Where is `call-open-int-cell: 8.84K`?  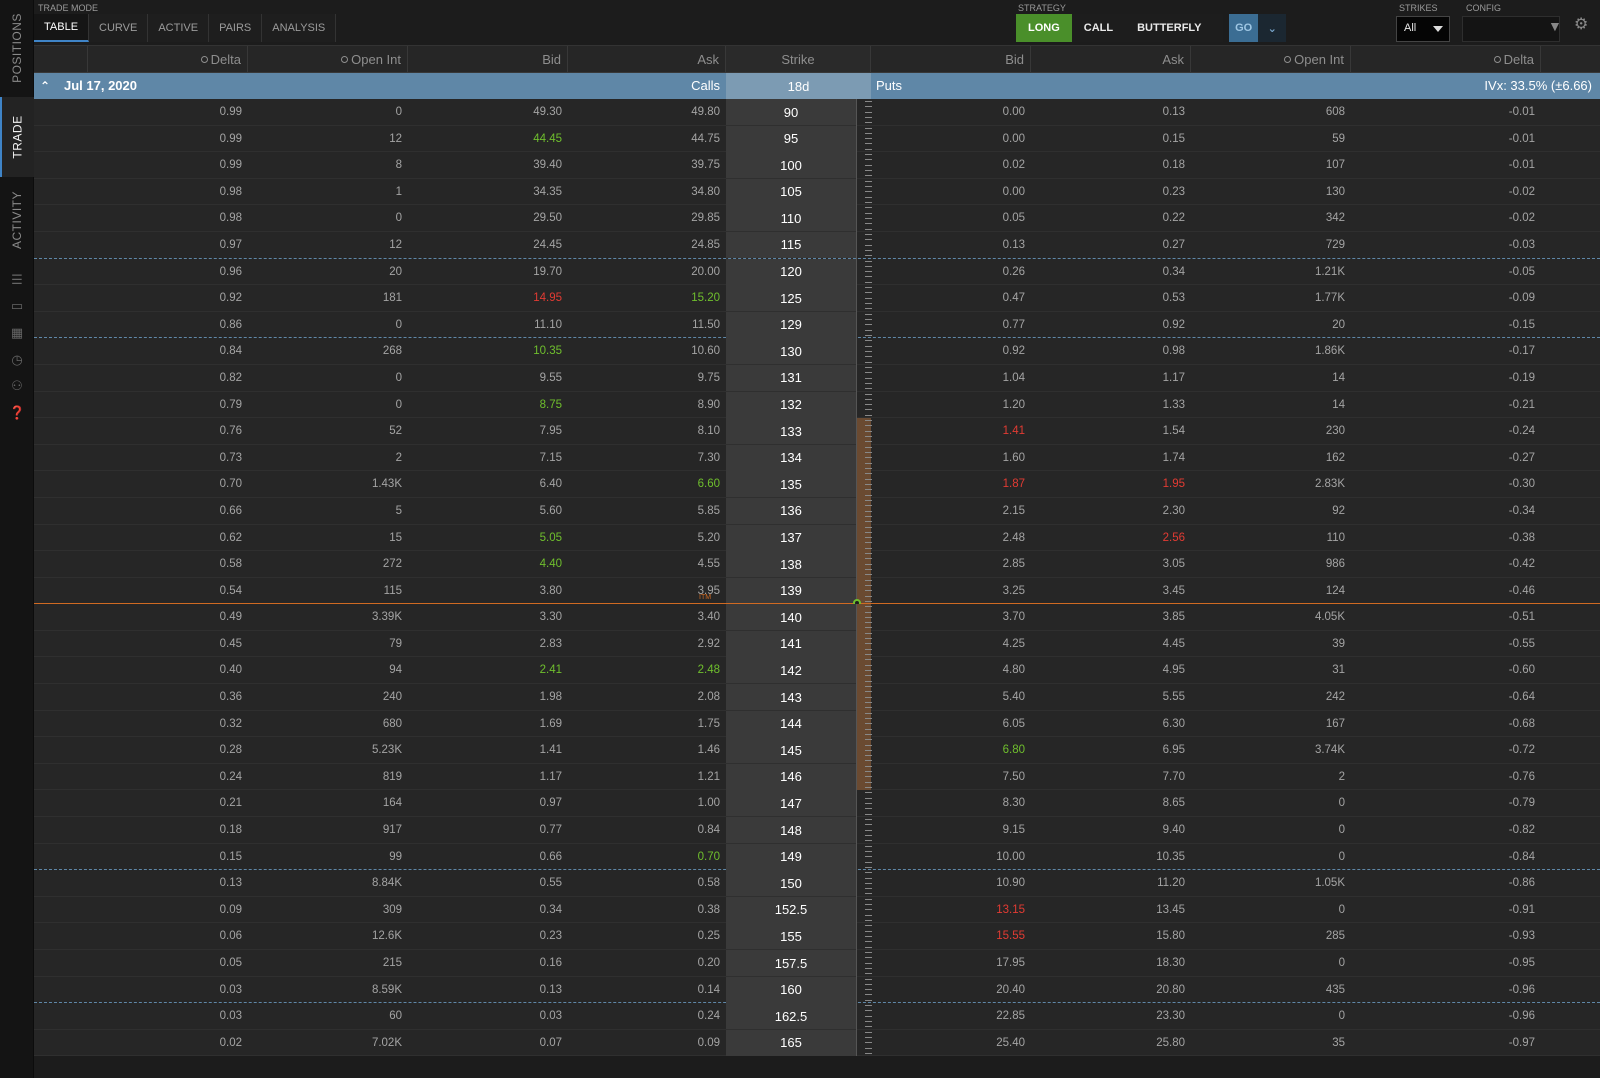 call-open-int-cell: 8.84K is located at coordinates (328, 883).